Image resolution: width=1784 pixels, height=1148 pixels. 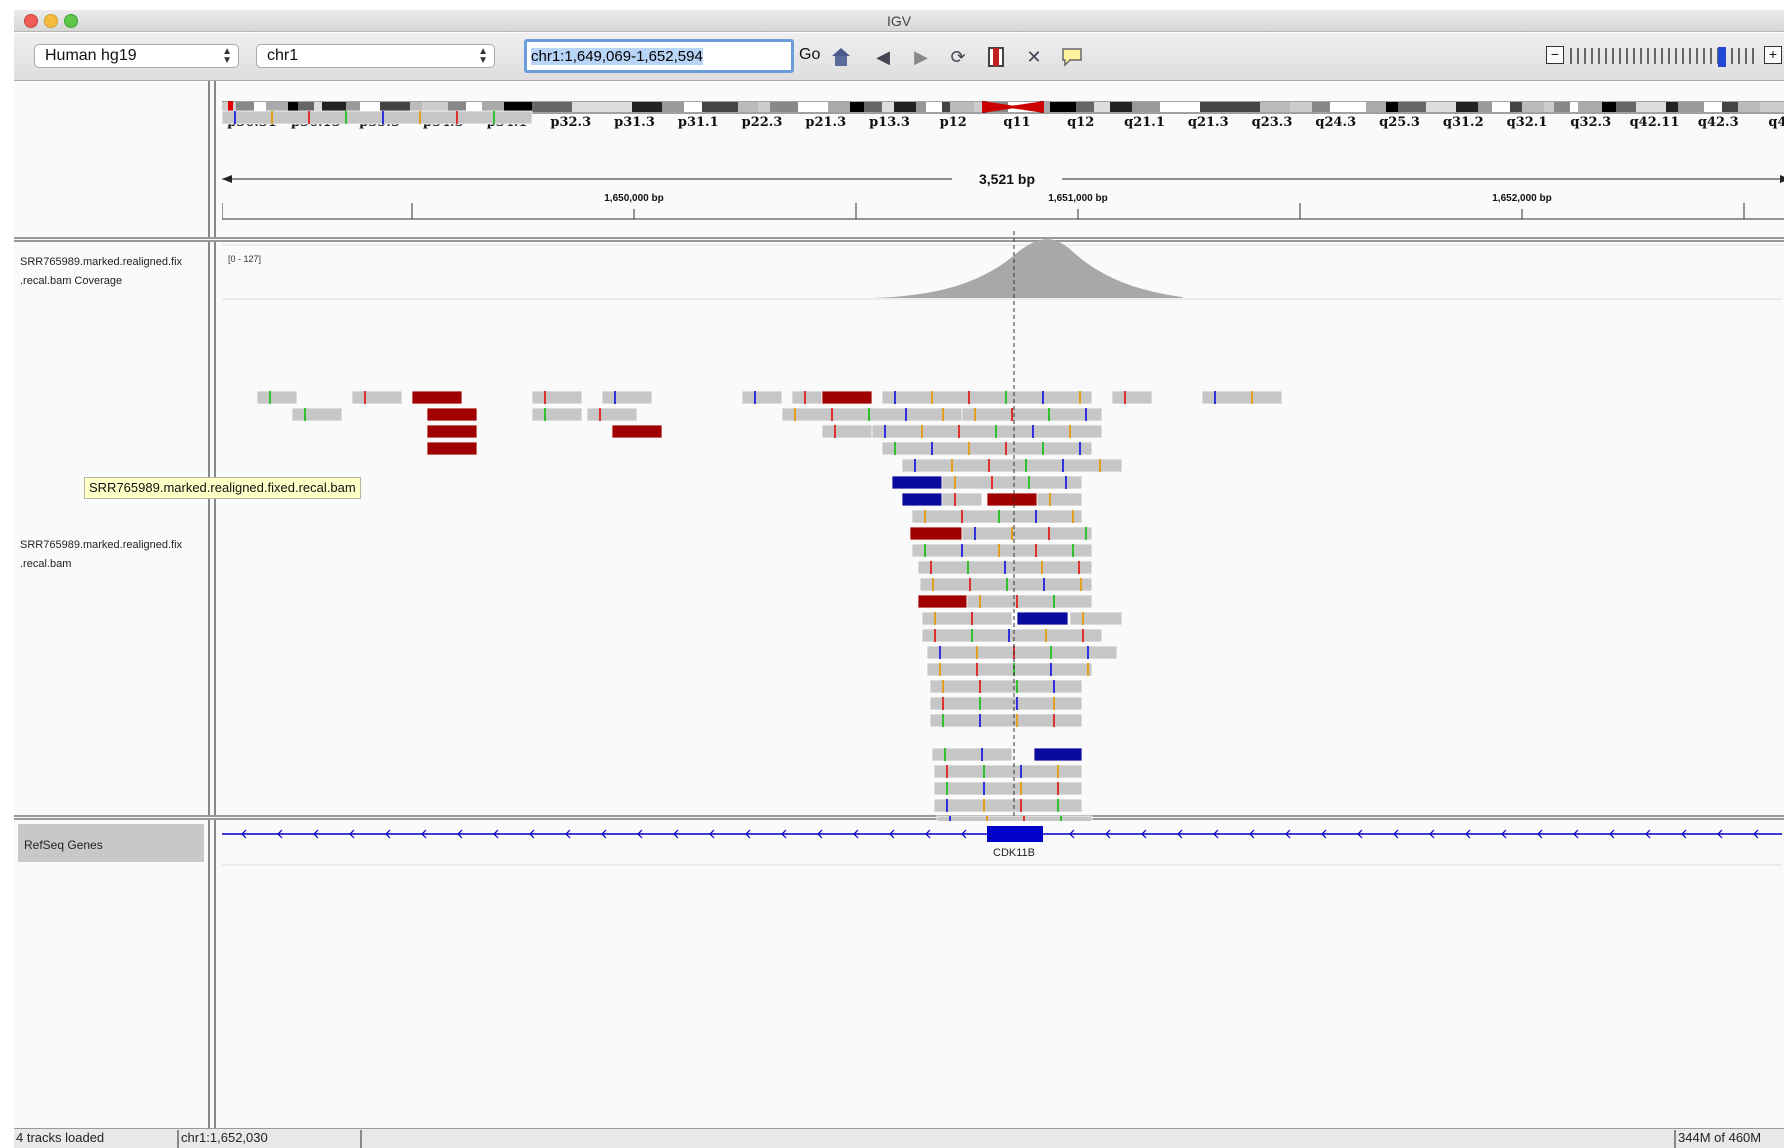 I want to click on select-arrows-icon: ▲ ▼, so click(x=227, y=56).